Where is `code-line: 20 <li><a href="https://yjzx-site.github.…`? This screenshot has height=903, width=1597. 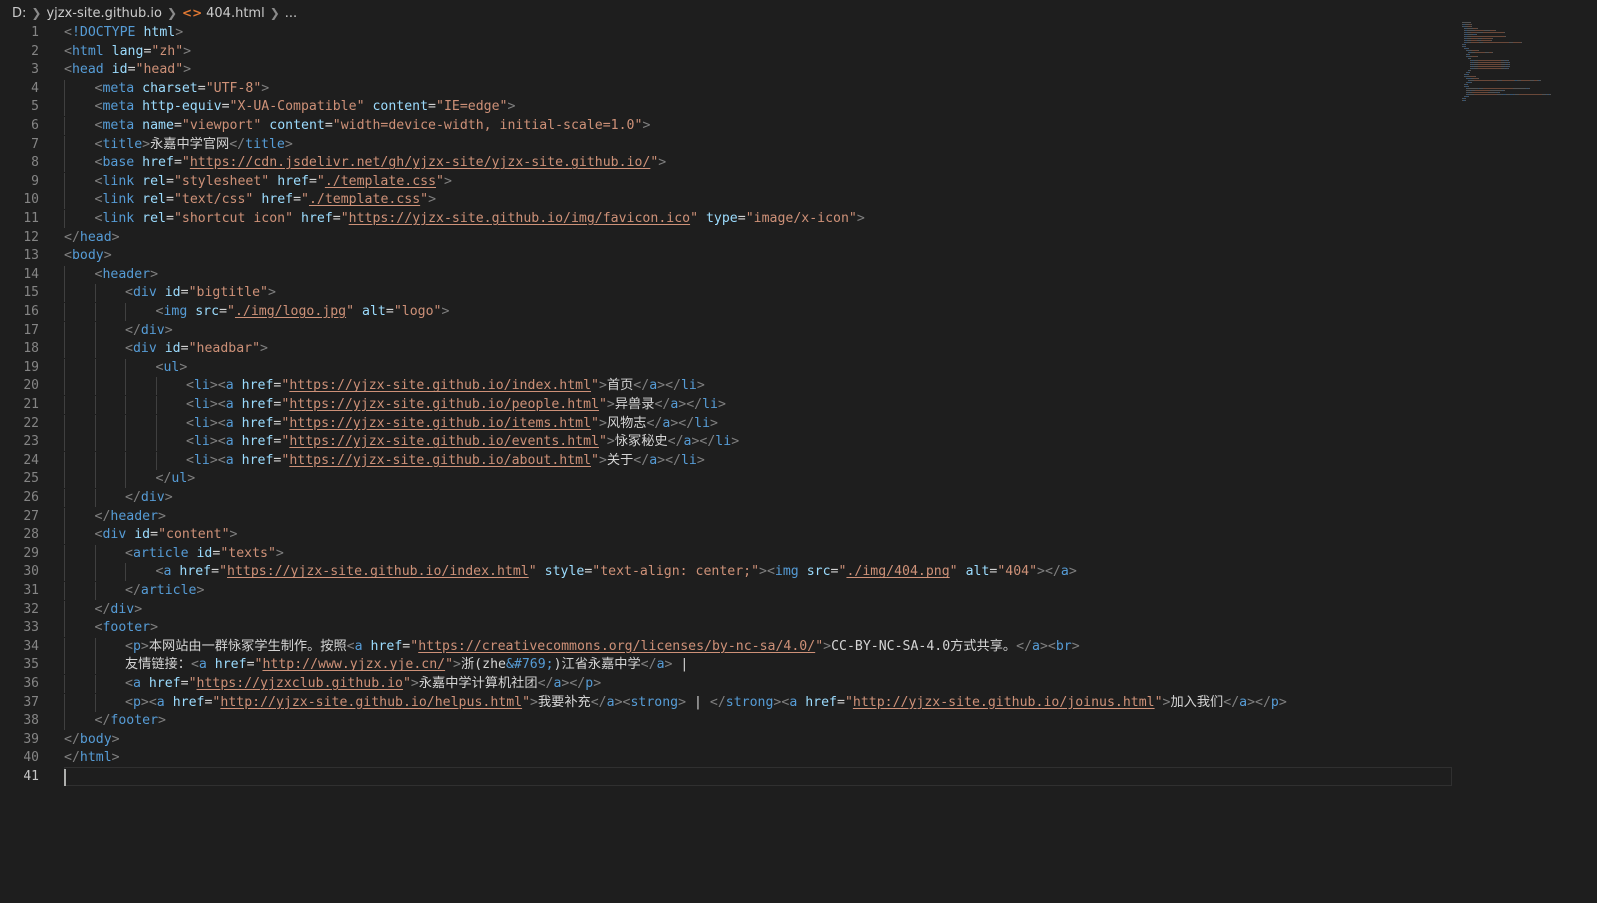 code-line: 20 <li><a href="https://yjzx-site.github.… is located at coordinates (740, 386).